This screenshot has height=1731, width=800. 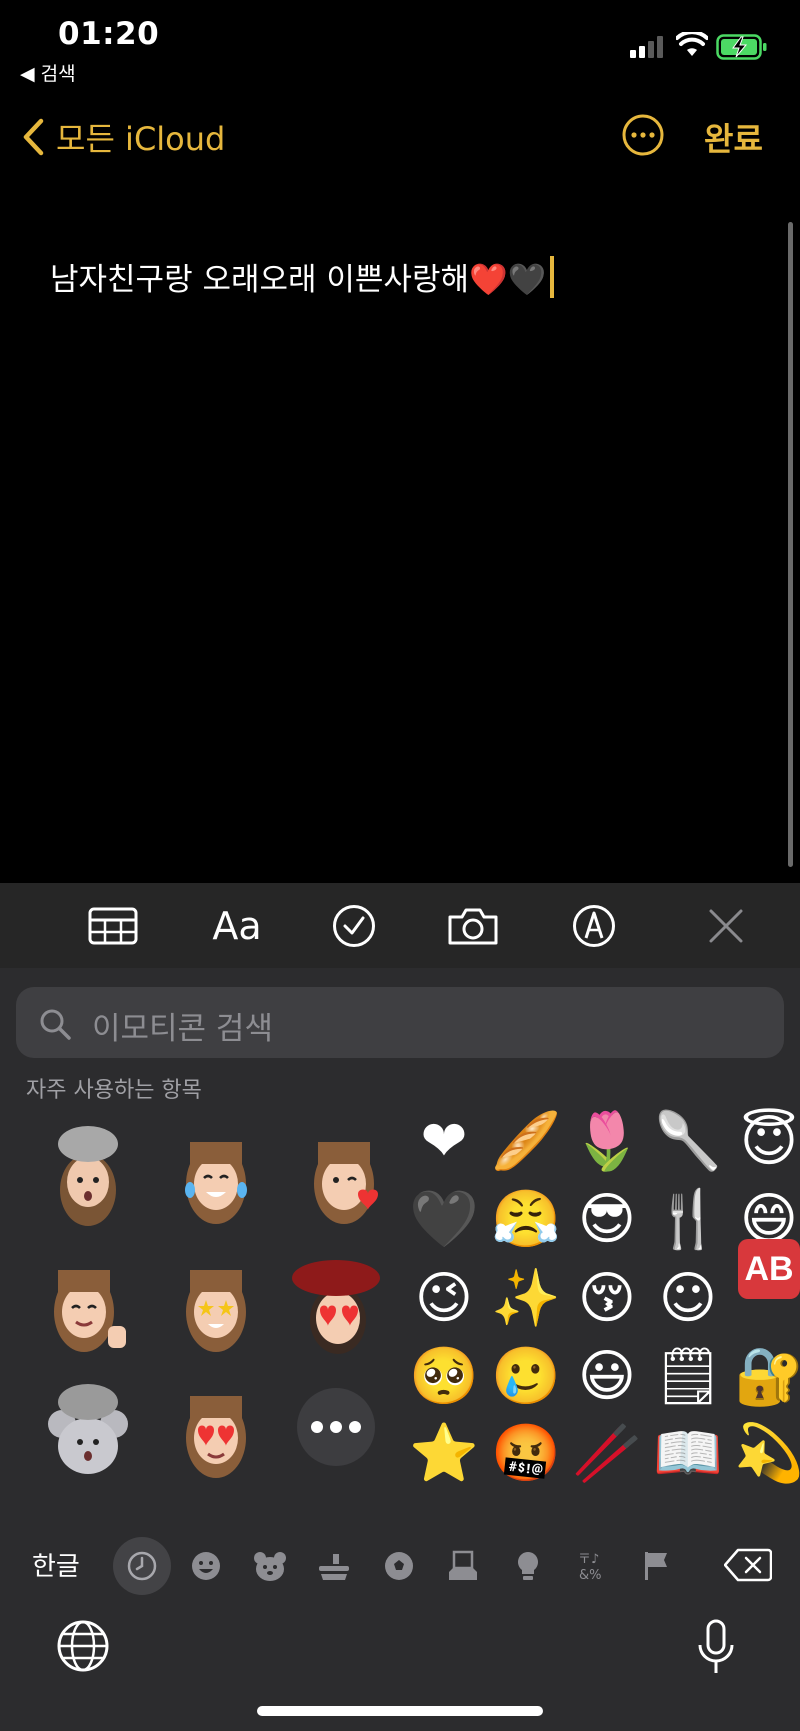 What do you see at coordinates (88, 1429) in the screenshot?
I see `memoji-mouse-exploding-head` at bounding box center [88, 1429].